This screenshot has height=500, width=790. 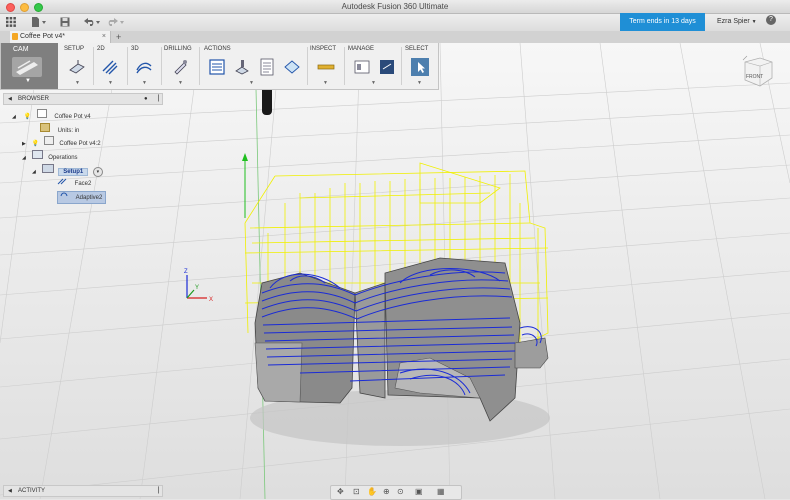 I want to click on setup-row: ◢ Setup1 ▾, so click(x=67, y=170).